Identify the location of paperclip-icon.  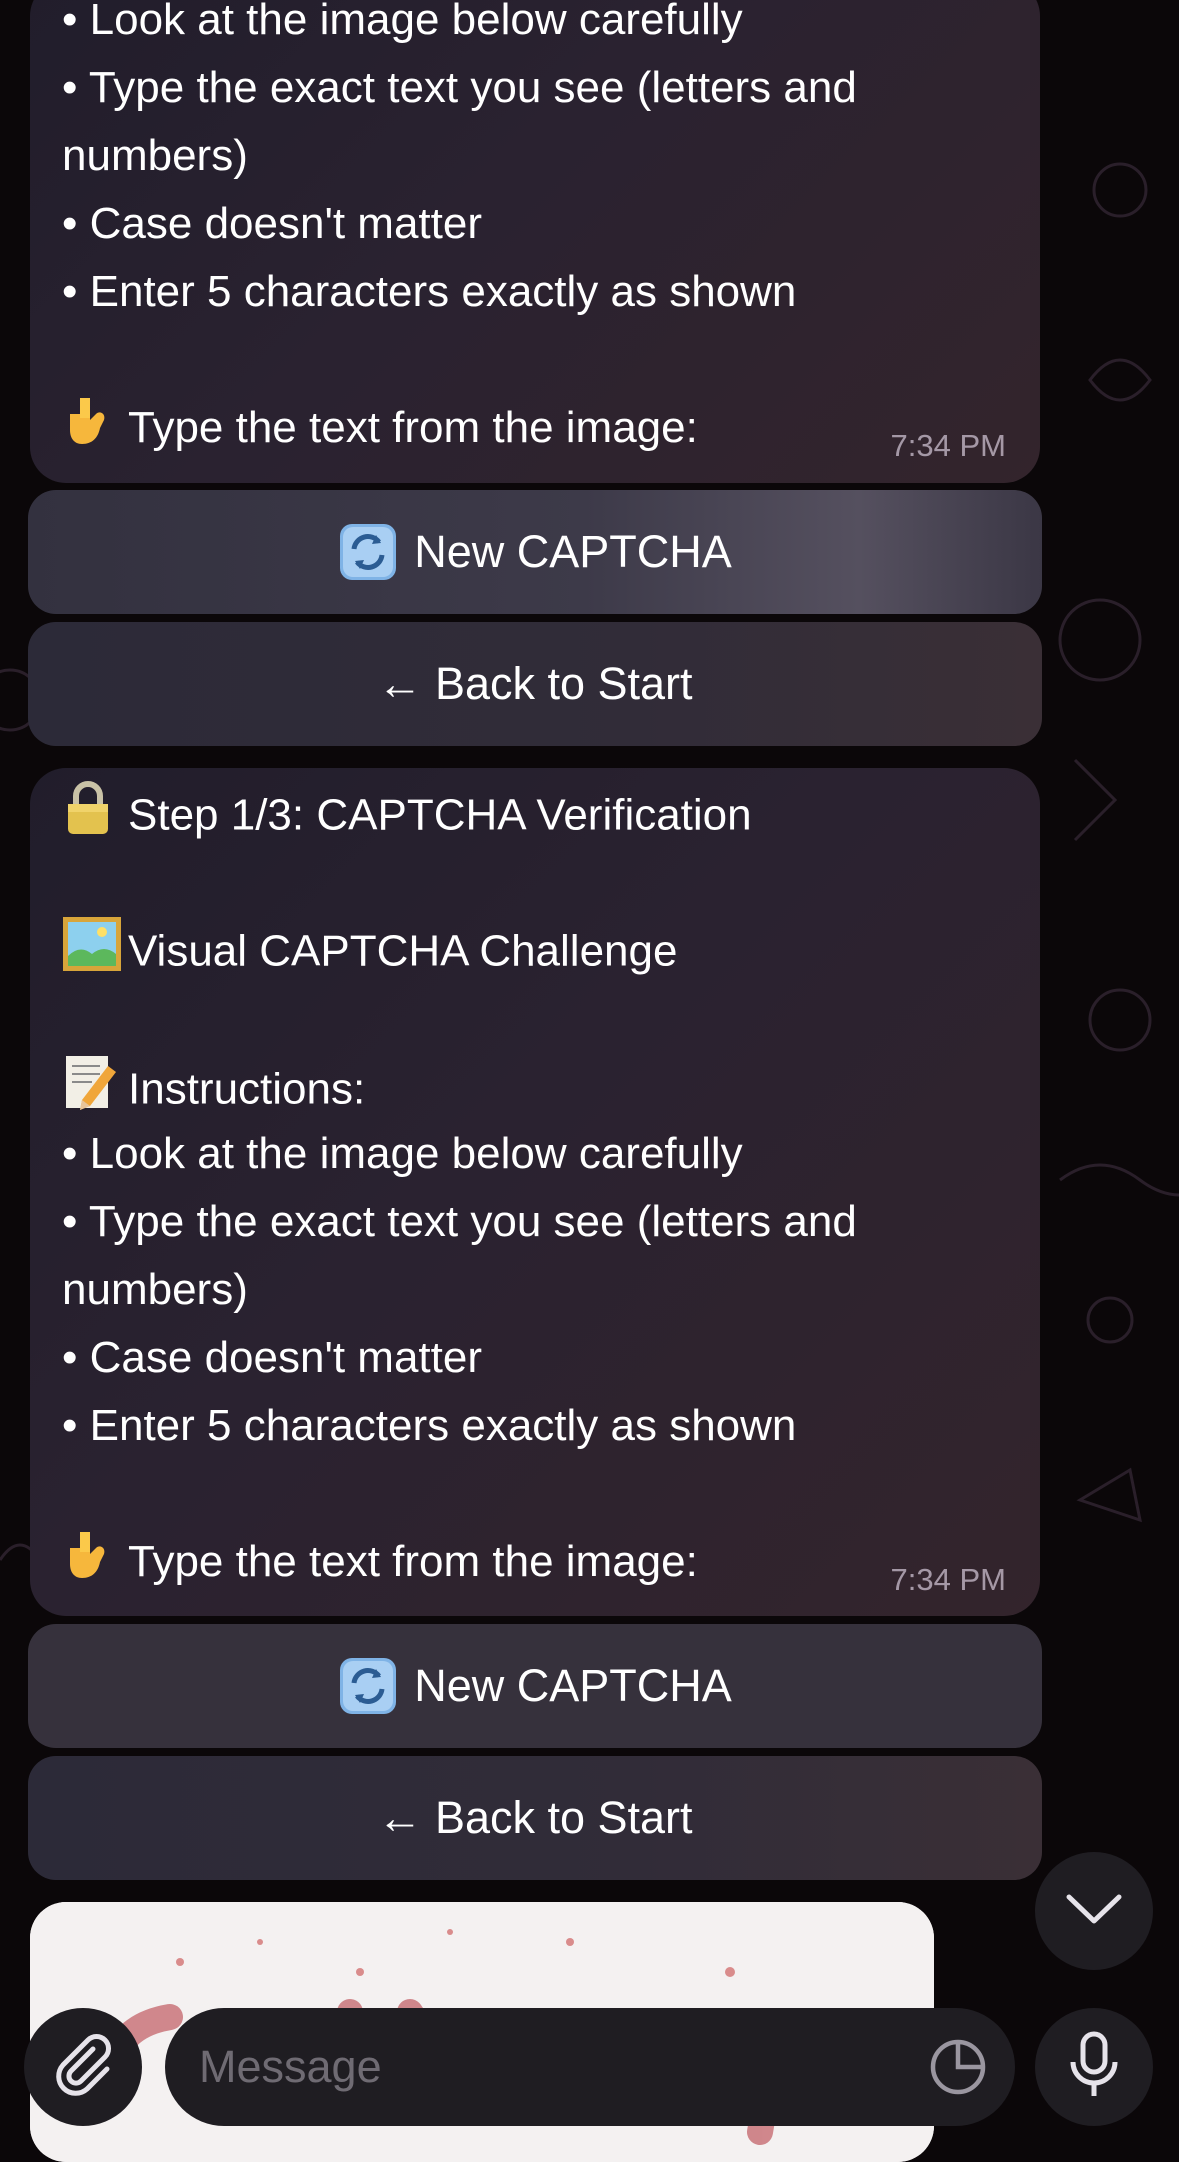
(83, 2067).